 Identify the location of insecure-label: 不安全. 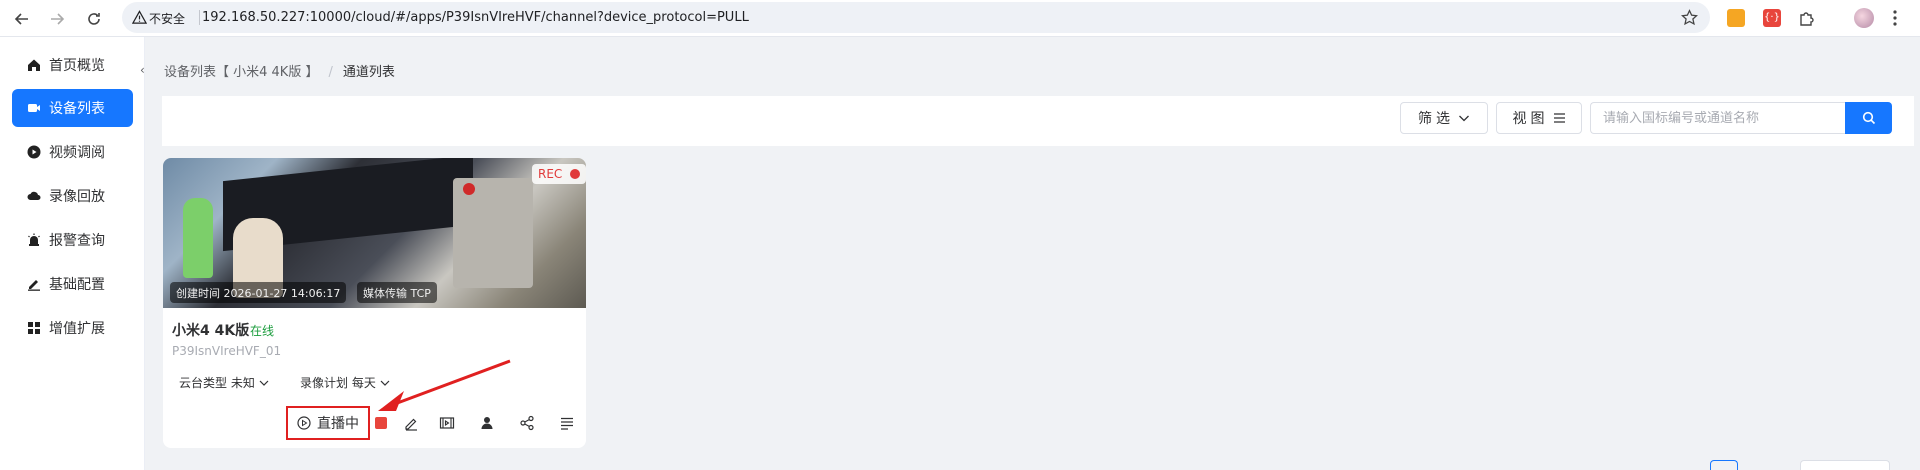
(167, 19).